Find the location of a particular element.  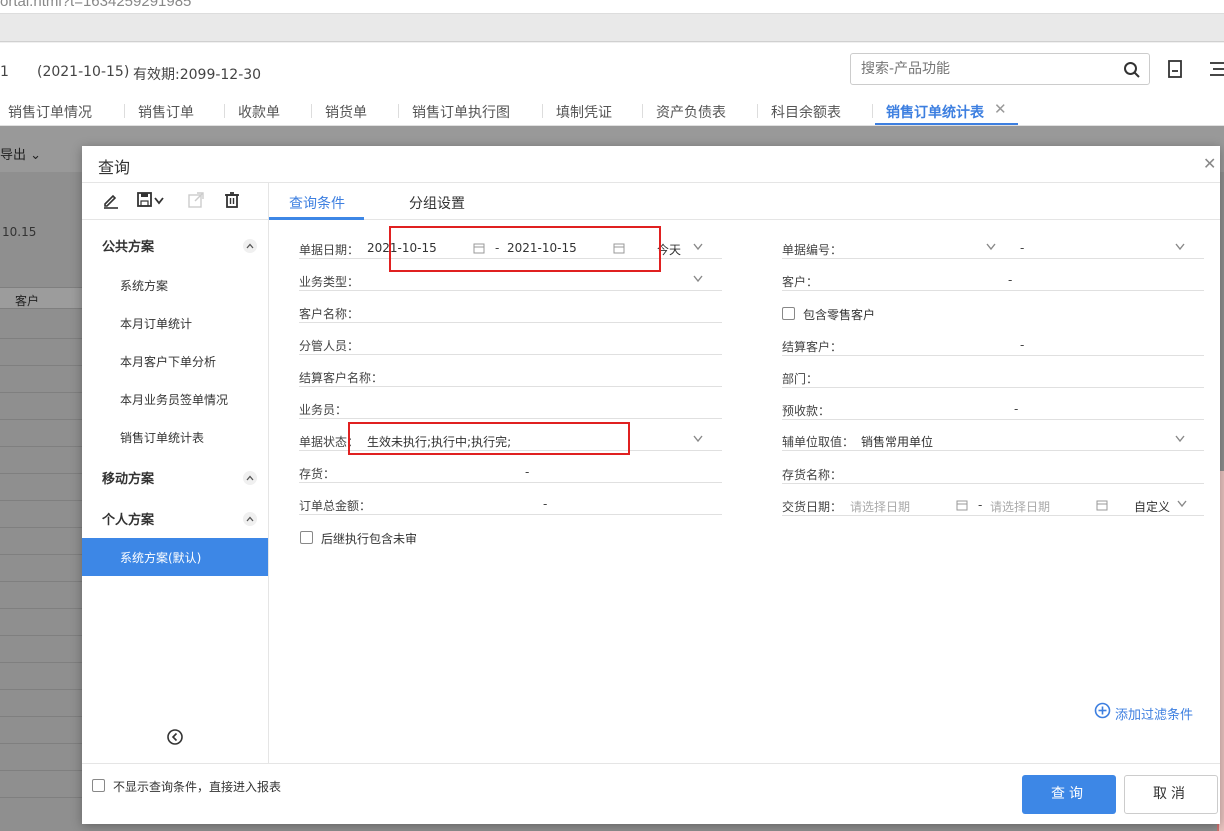

query-tabs: 查询条件 分组设置 is located at coordinates (744, 201).